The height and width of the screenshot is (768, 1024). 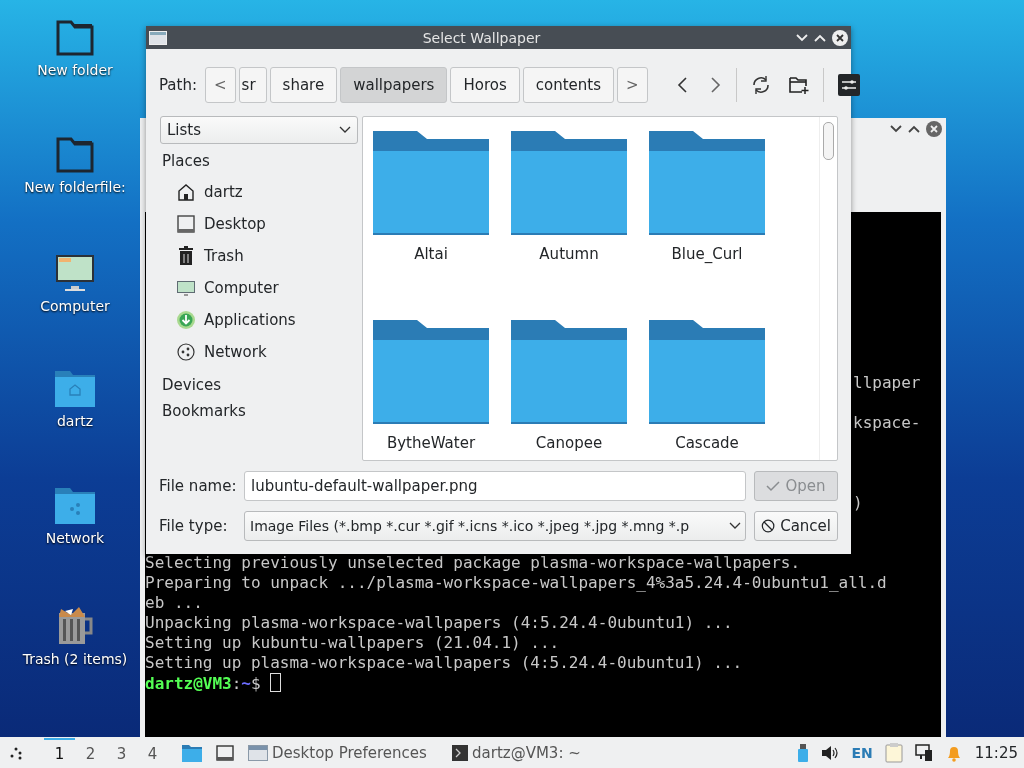 What do you see at coordinates (828, 288) in the screenshot?
I see `scrollbar` at bounding box center [828, 288].